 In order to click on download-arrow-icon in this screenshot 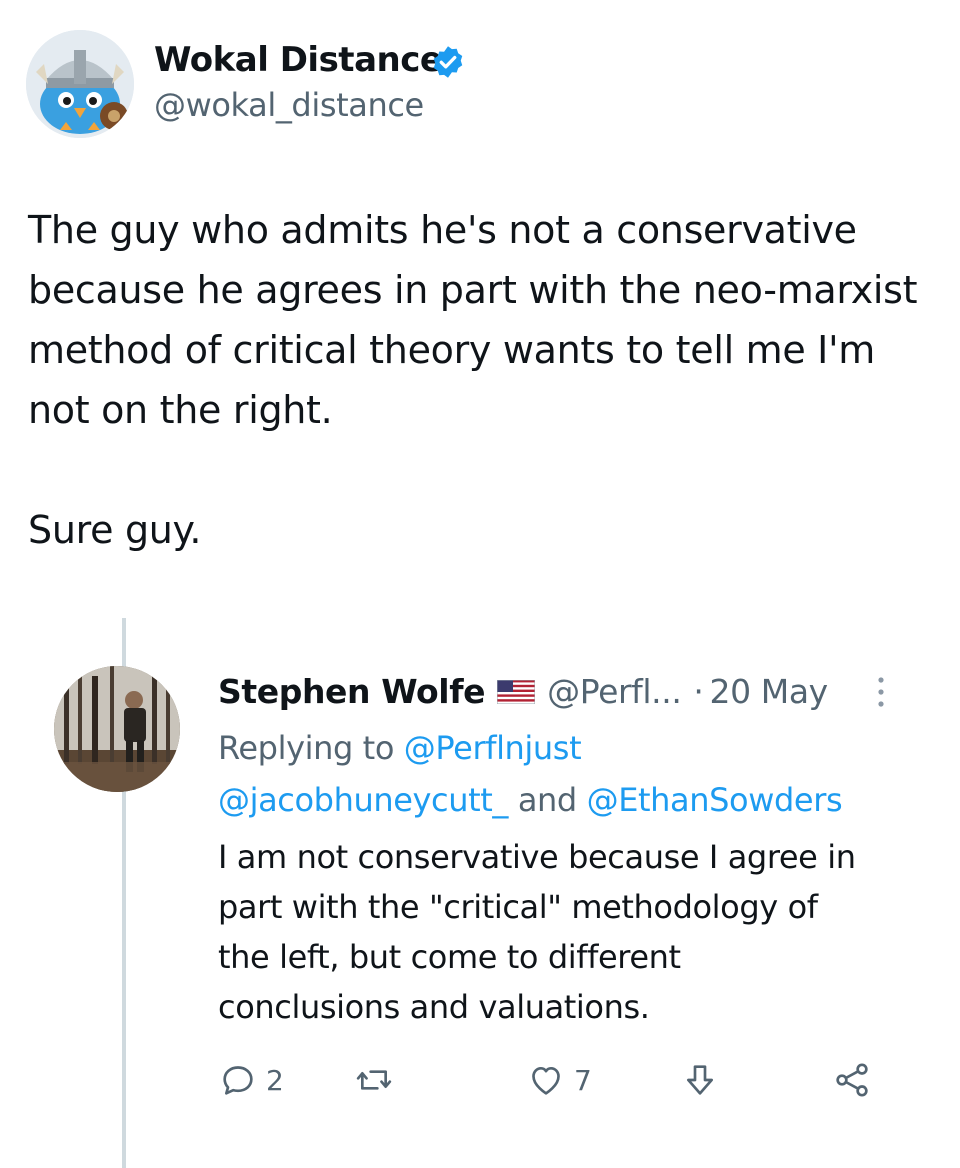, I will do `click(700, 1080)`.